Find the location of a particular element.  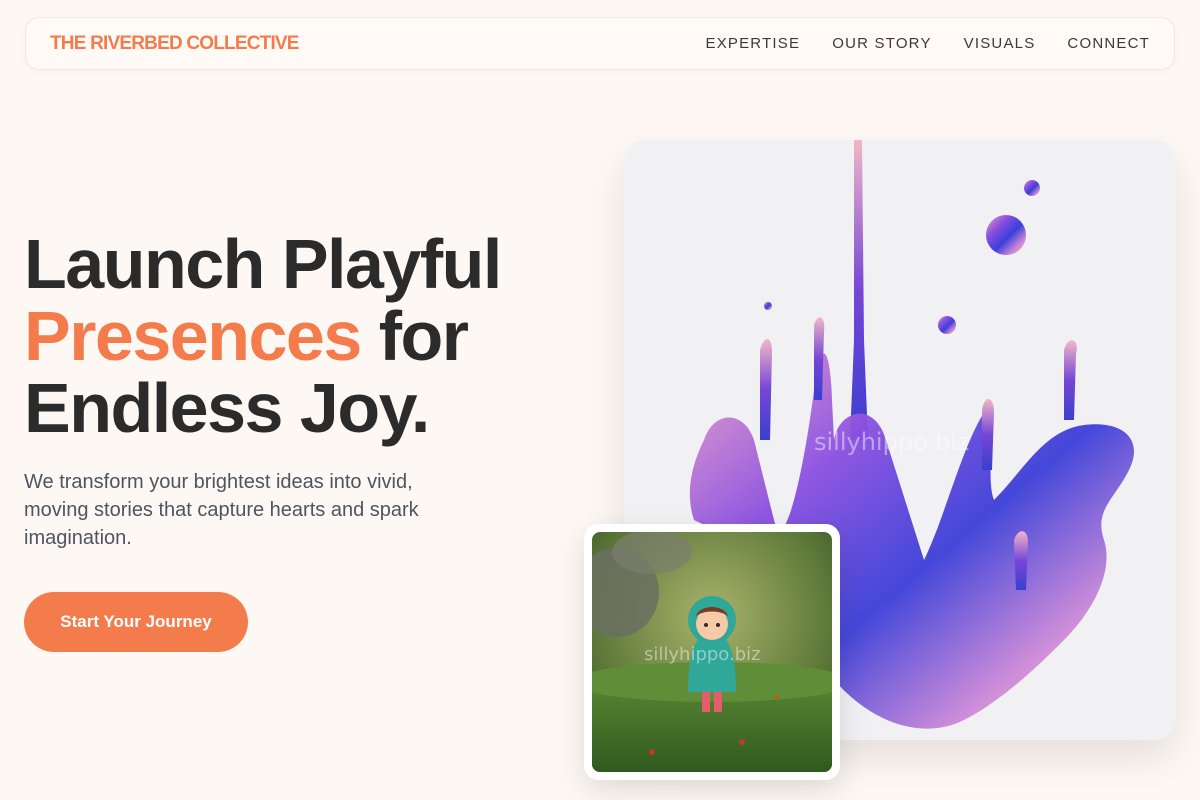

small-image-watermark: sillyhippo.biz is located at coordinates (702, 654).